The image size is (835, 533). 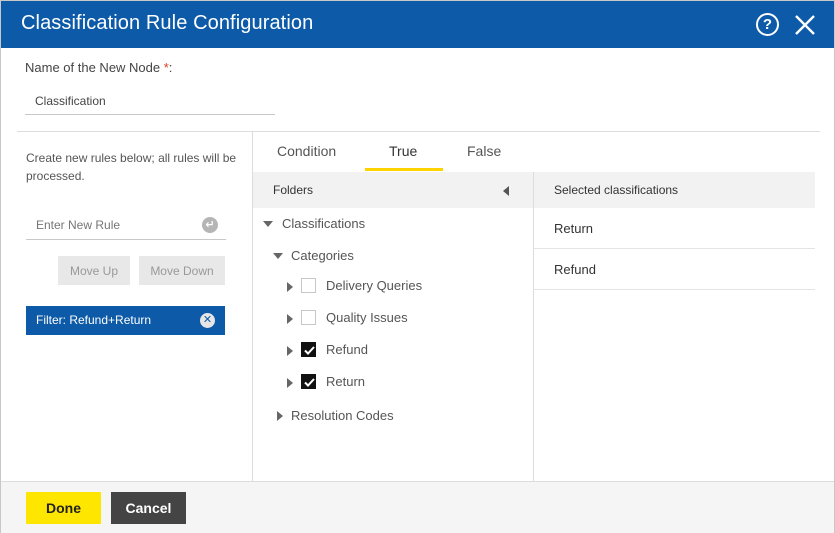 I want to click on rule-filter-chip-label: Filter: Refund+Return, so click(x=94, y=320).